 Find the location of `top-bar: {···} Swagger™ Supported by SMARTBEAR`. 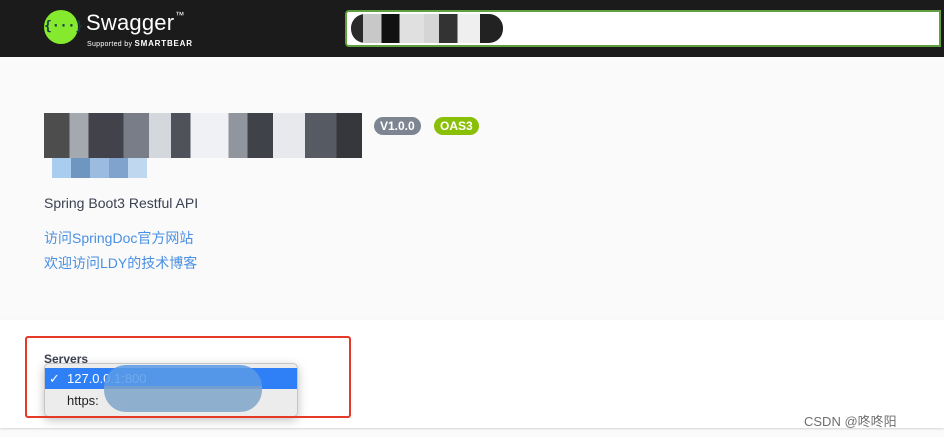

top-bar: {···} Swagger™ Supported by SMARTBEAR is located at coordinates (472, 28).